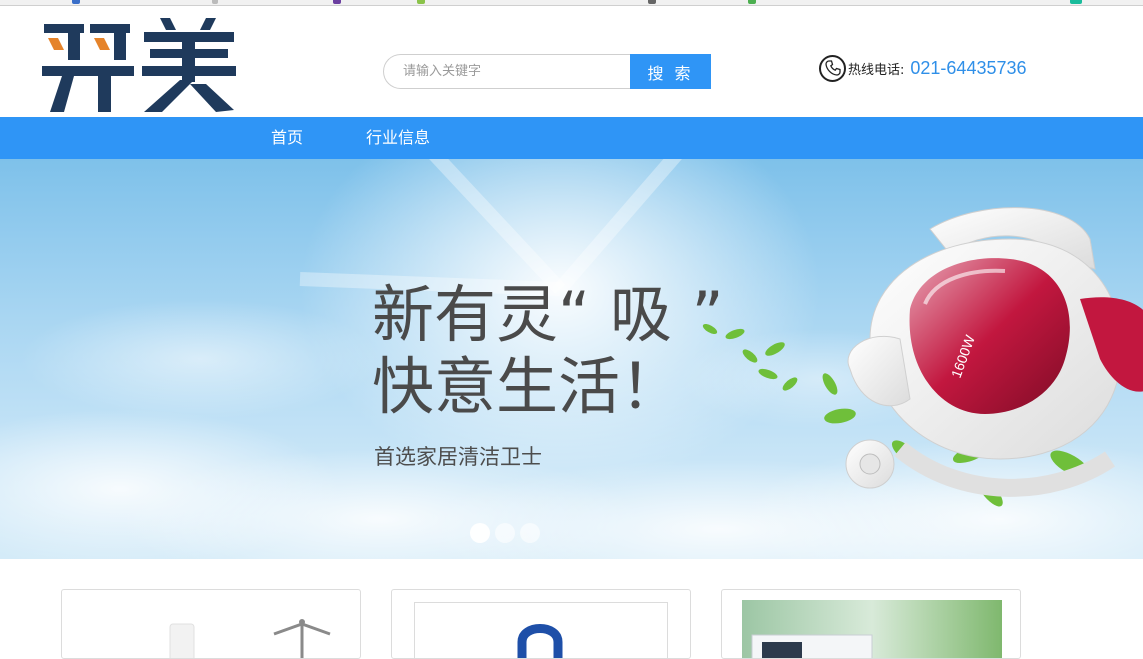 The image size is (1143, 659). Describe the element at coordinates (527, 386) in the screenshot. I see `banner-title-line2: 快意生活！` at that location.